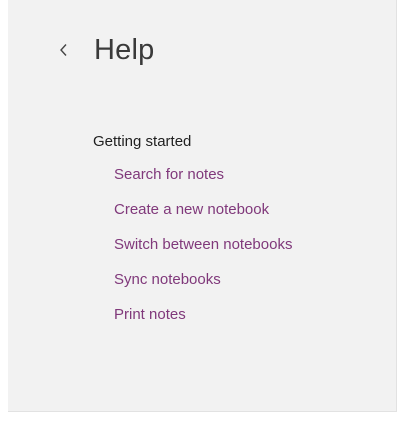  What do you see at coordinates (203, 322) in the screenshot?
I see `list-item: Print notes` at bounding box center [203, 322].